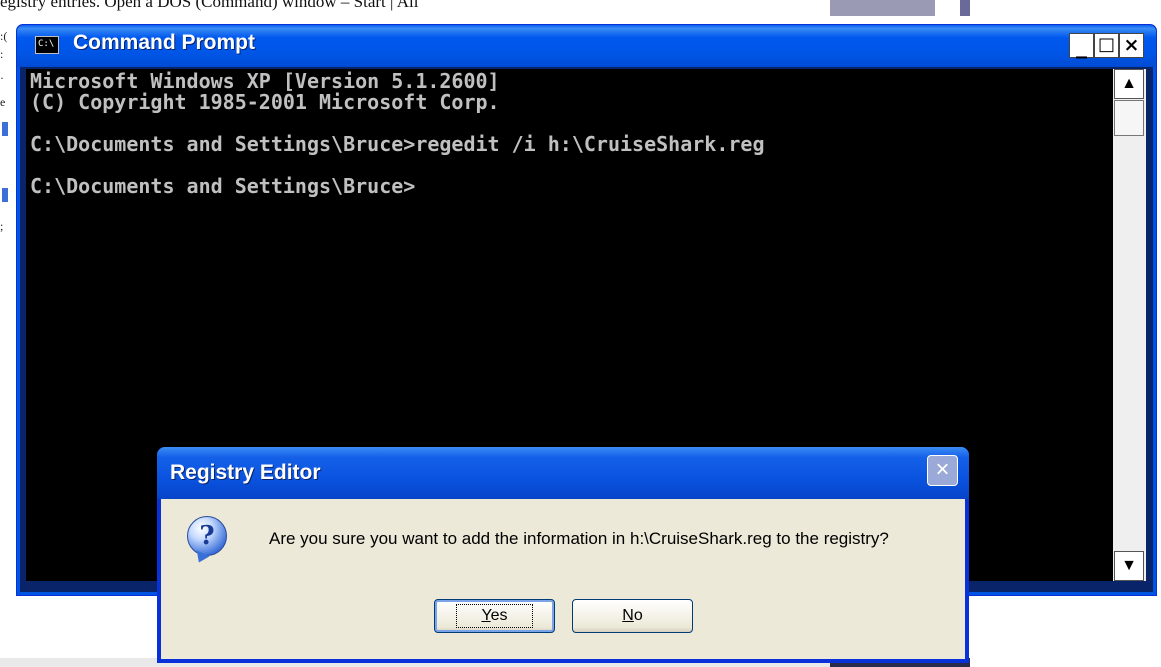  What do you see at coordinates (265, 102) in the screenshot?
I see `console-line: (C) Copyright 1985-2001 Microsoft Corp.` at bounding box center [265, 102].